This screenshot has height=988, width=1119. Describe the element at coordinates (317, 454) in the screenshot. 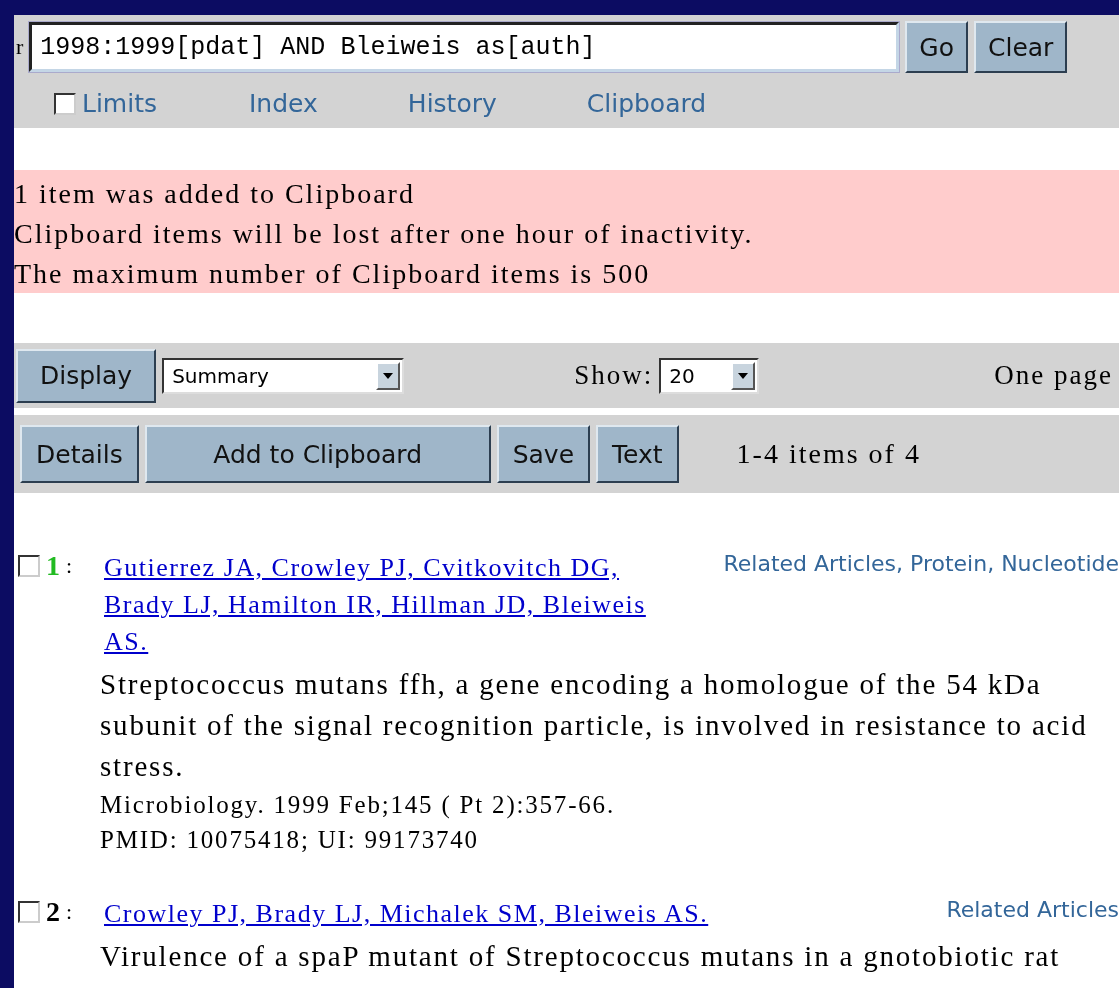

I see `action-button: Add to Clipboard` at that location.